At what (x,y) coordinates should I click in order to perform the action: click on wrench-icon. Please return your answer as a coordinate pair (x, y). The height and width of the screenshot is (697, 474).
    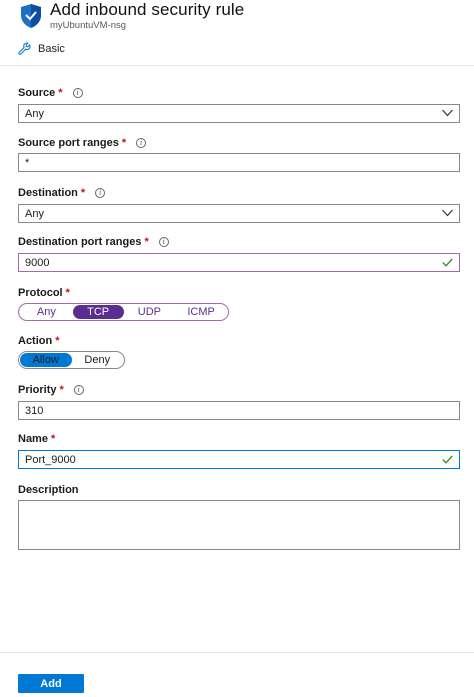
    Looking at the image, I should click on (24, 48).